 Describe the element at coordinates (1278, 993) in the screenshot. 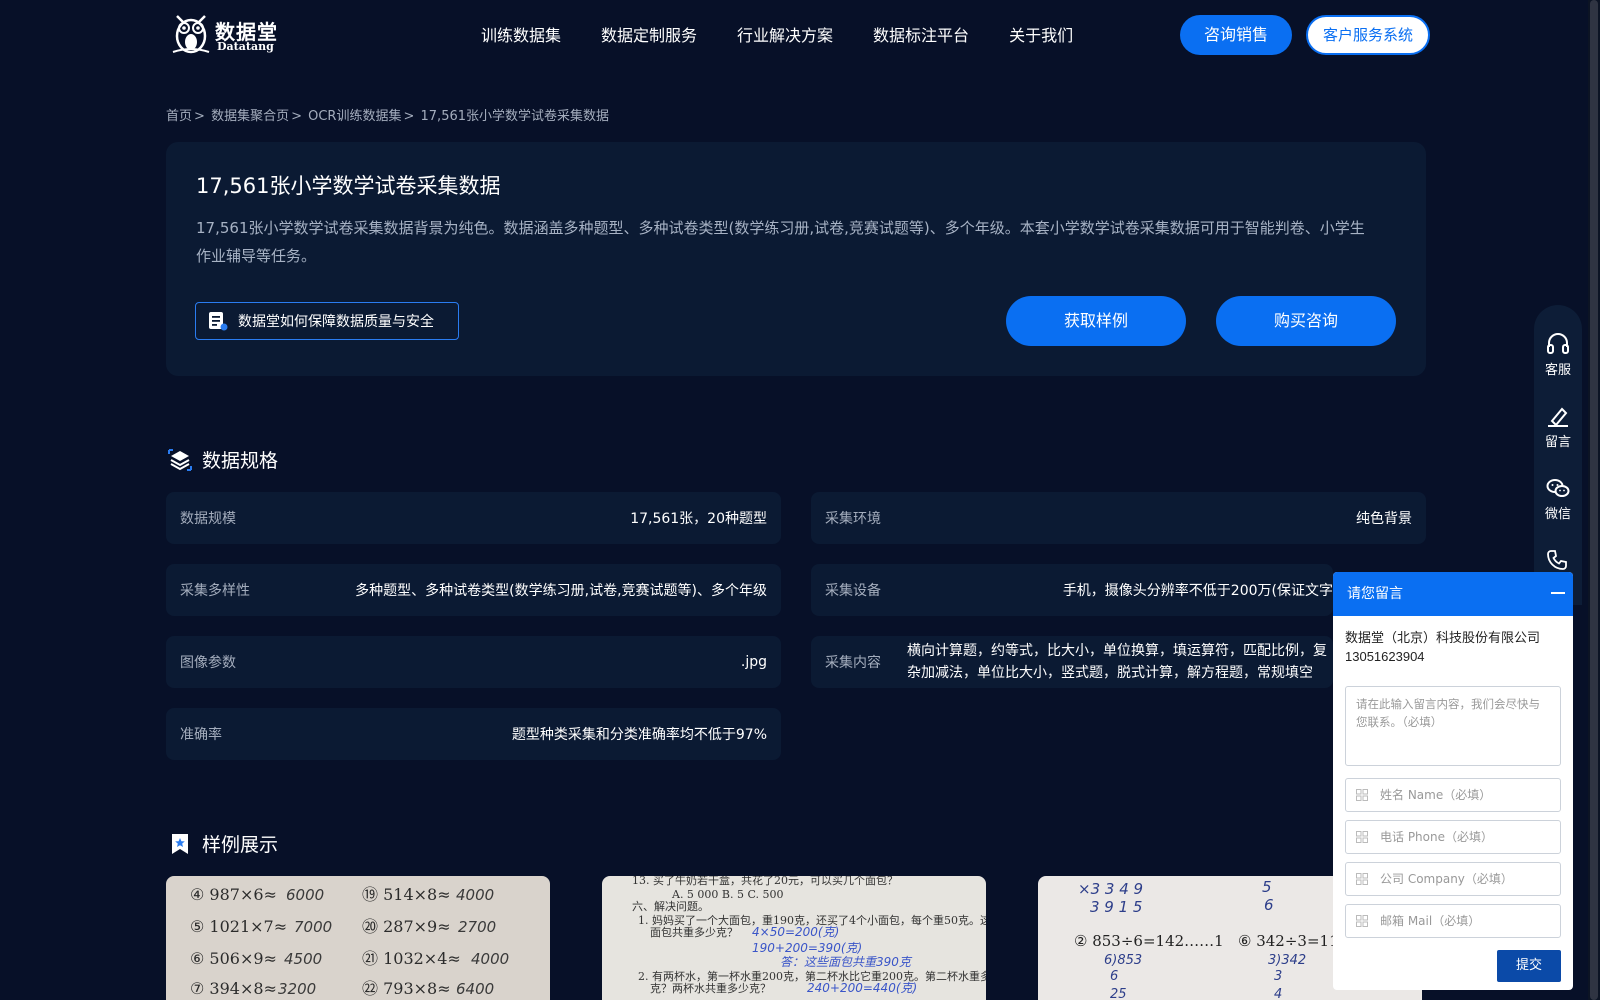

I see `svg-text: 4` at that location.